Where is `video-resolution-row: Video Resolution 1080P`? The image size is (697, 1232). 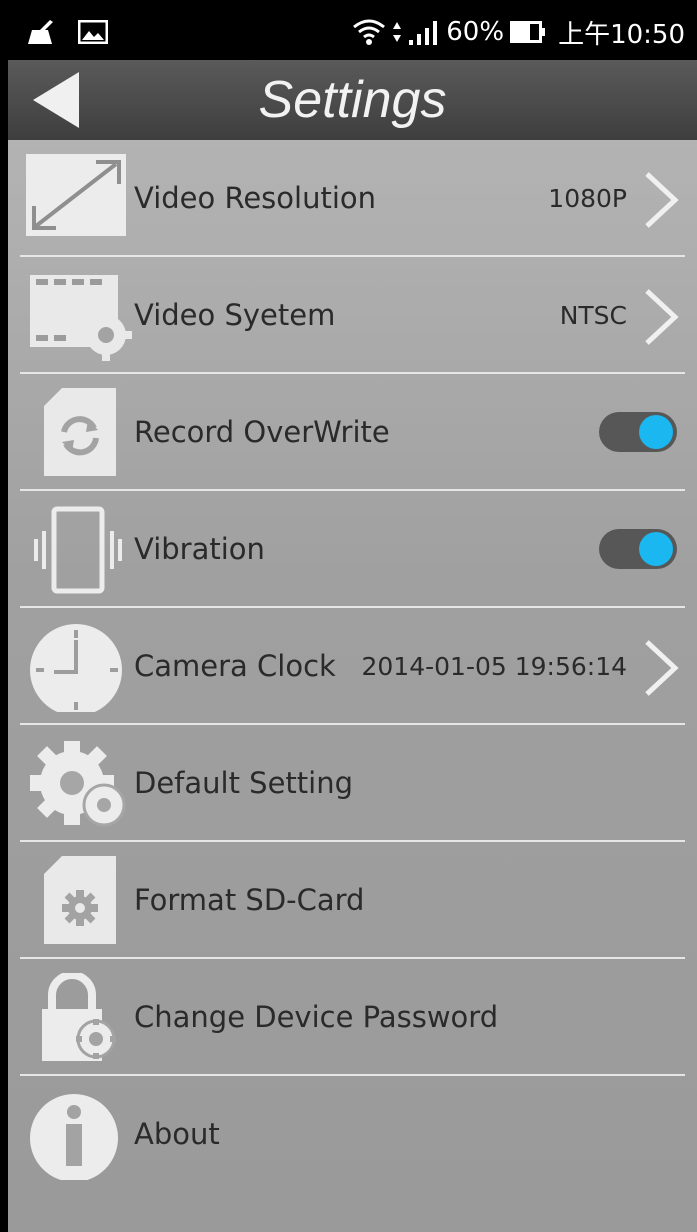
video-resolution-row: Video Resolution 1080P is located at coordinates (352, 198).